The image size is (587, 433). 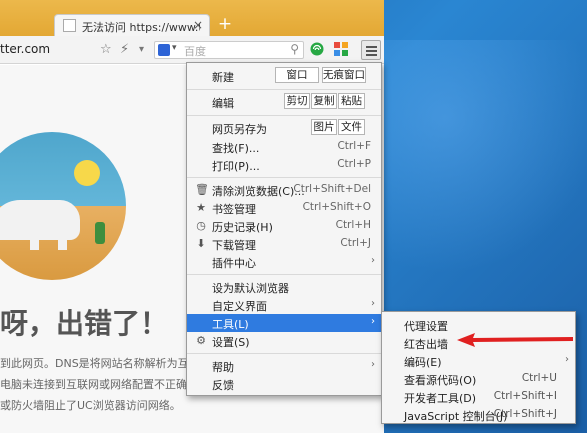 What do you see at coordinates (336, 207) in the screenshot?
I see `menu-bookmarks-shortcut: Ctrl+Shift+O` at bounding box center [336, 207].